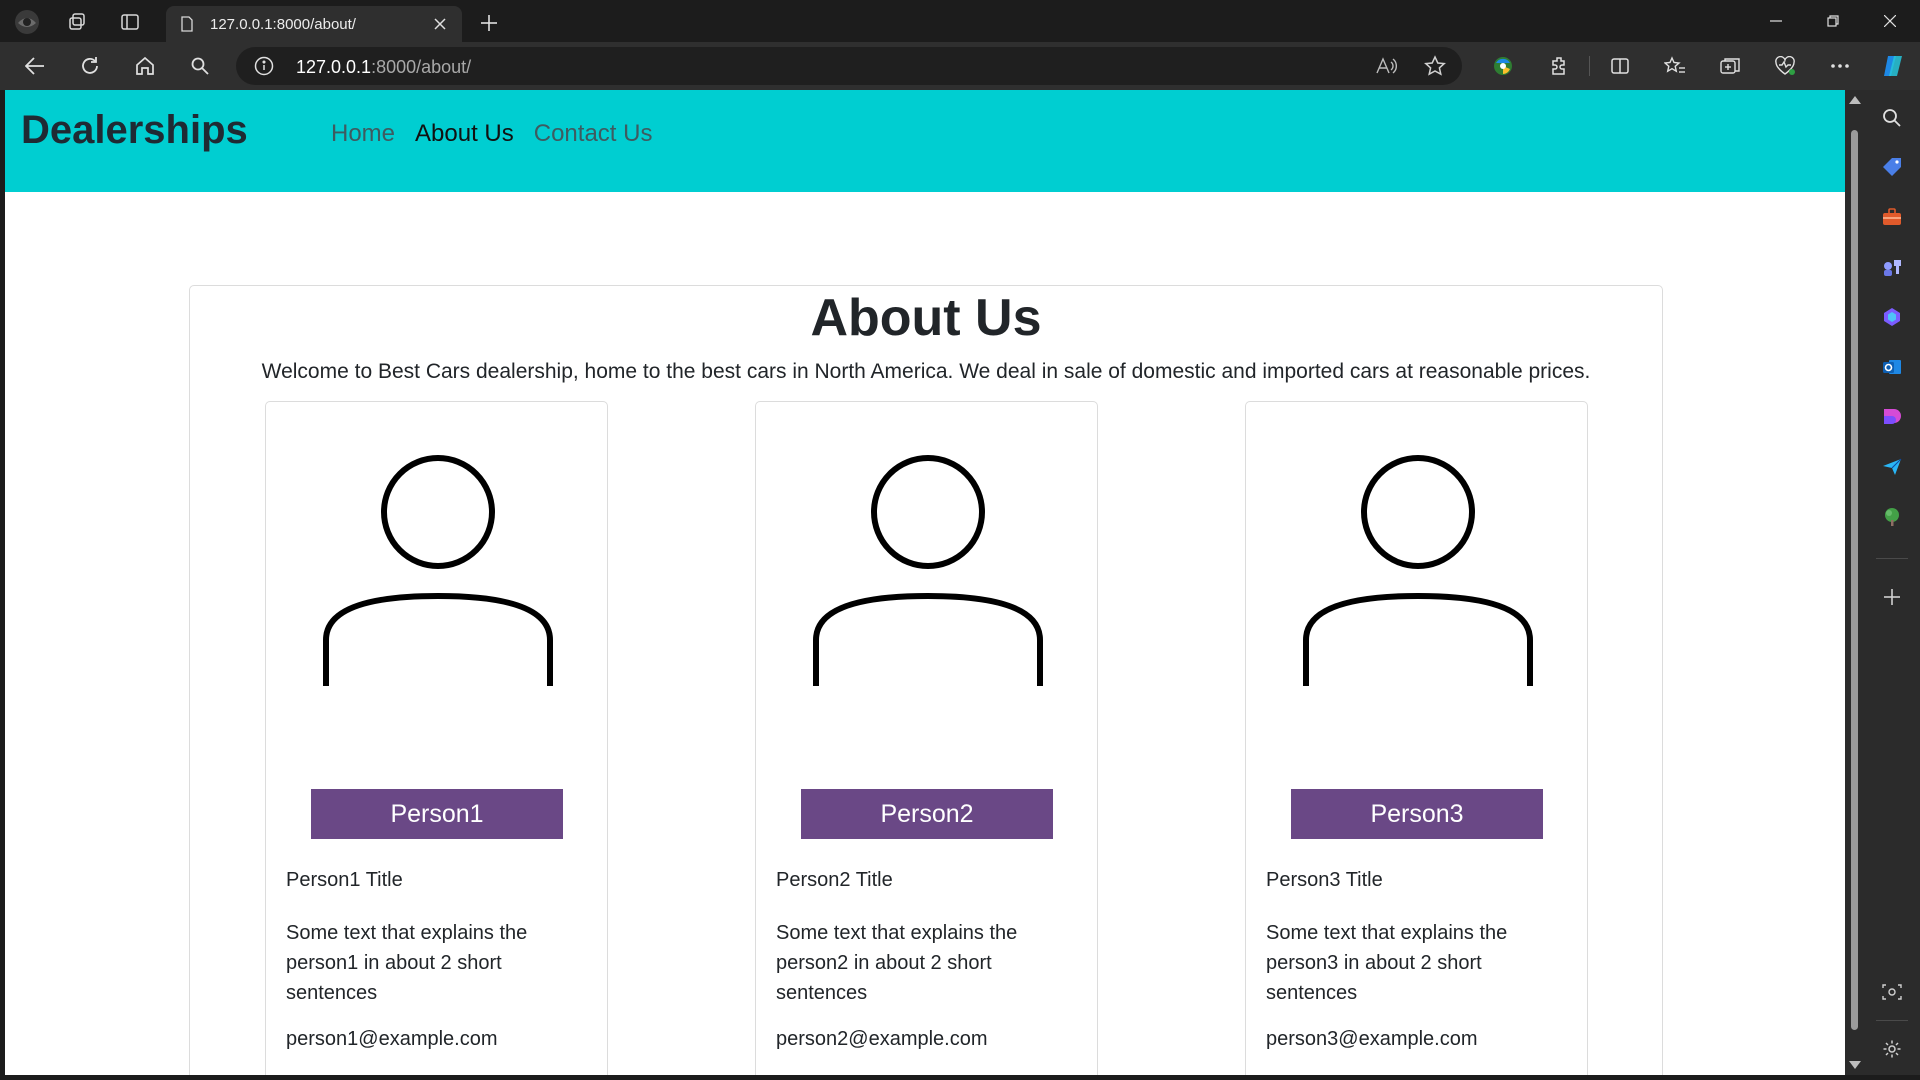 This screenshot has width=1920, height=1080. What do you see at coordinates (27, 22) in the screenshot?
I see `profile-avatar-icon` at bounding box center [27, 22].